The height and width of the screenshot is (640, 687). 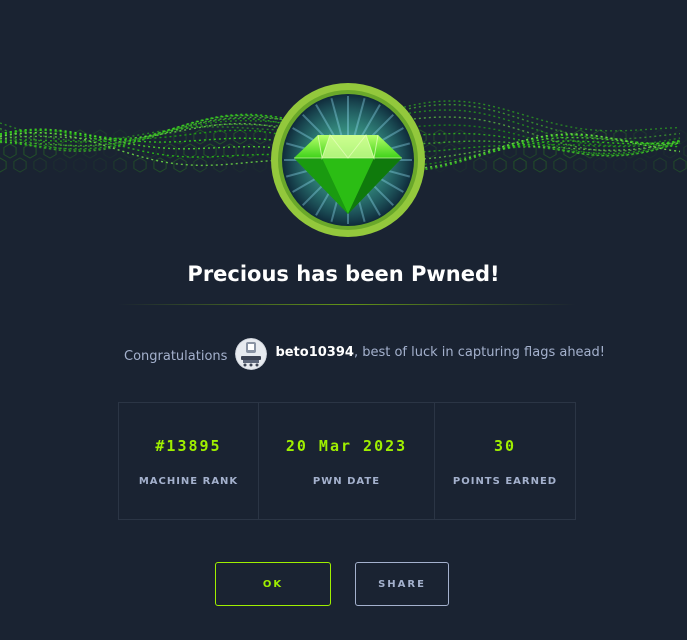 I want to click on pwn-date-label: PWN DATE, so click(x=346, y=481).